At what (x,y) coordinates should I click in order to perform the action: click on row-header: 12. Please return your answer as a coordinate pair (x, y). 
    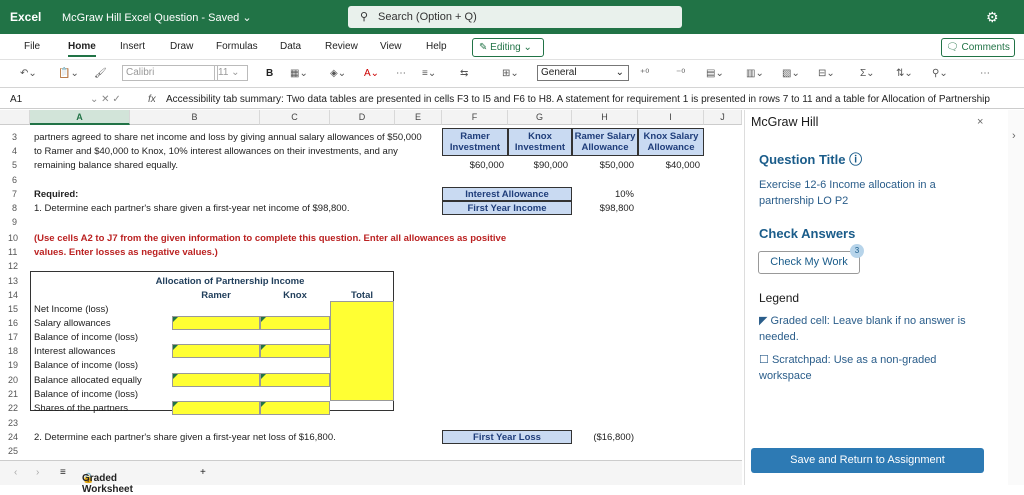
    Looking at the image, I should click on (14, 266).